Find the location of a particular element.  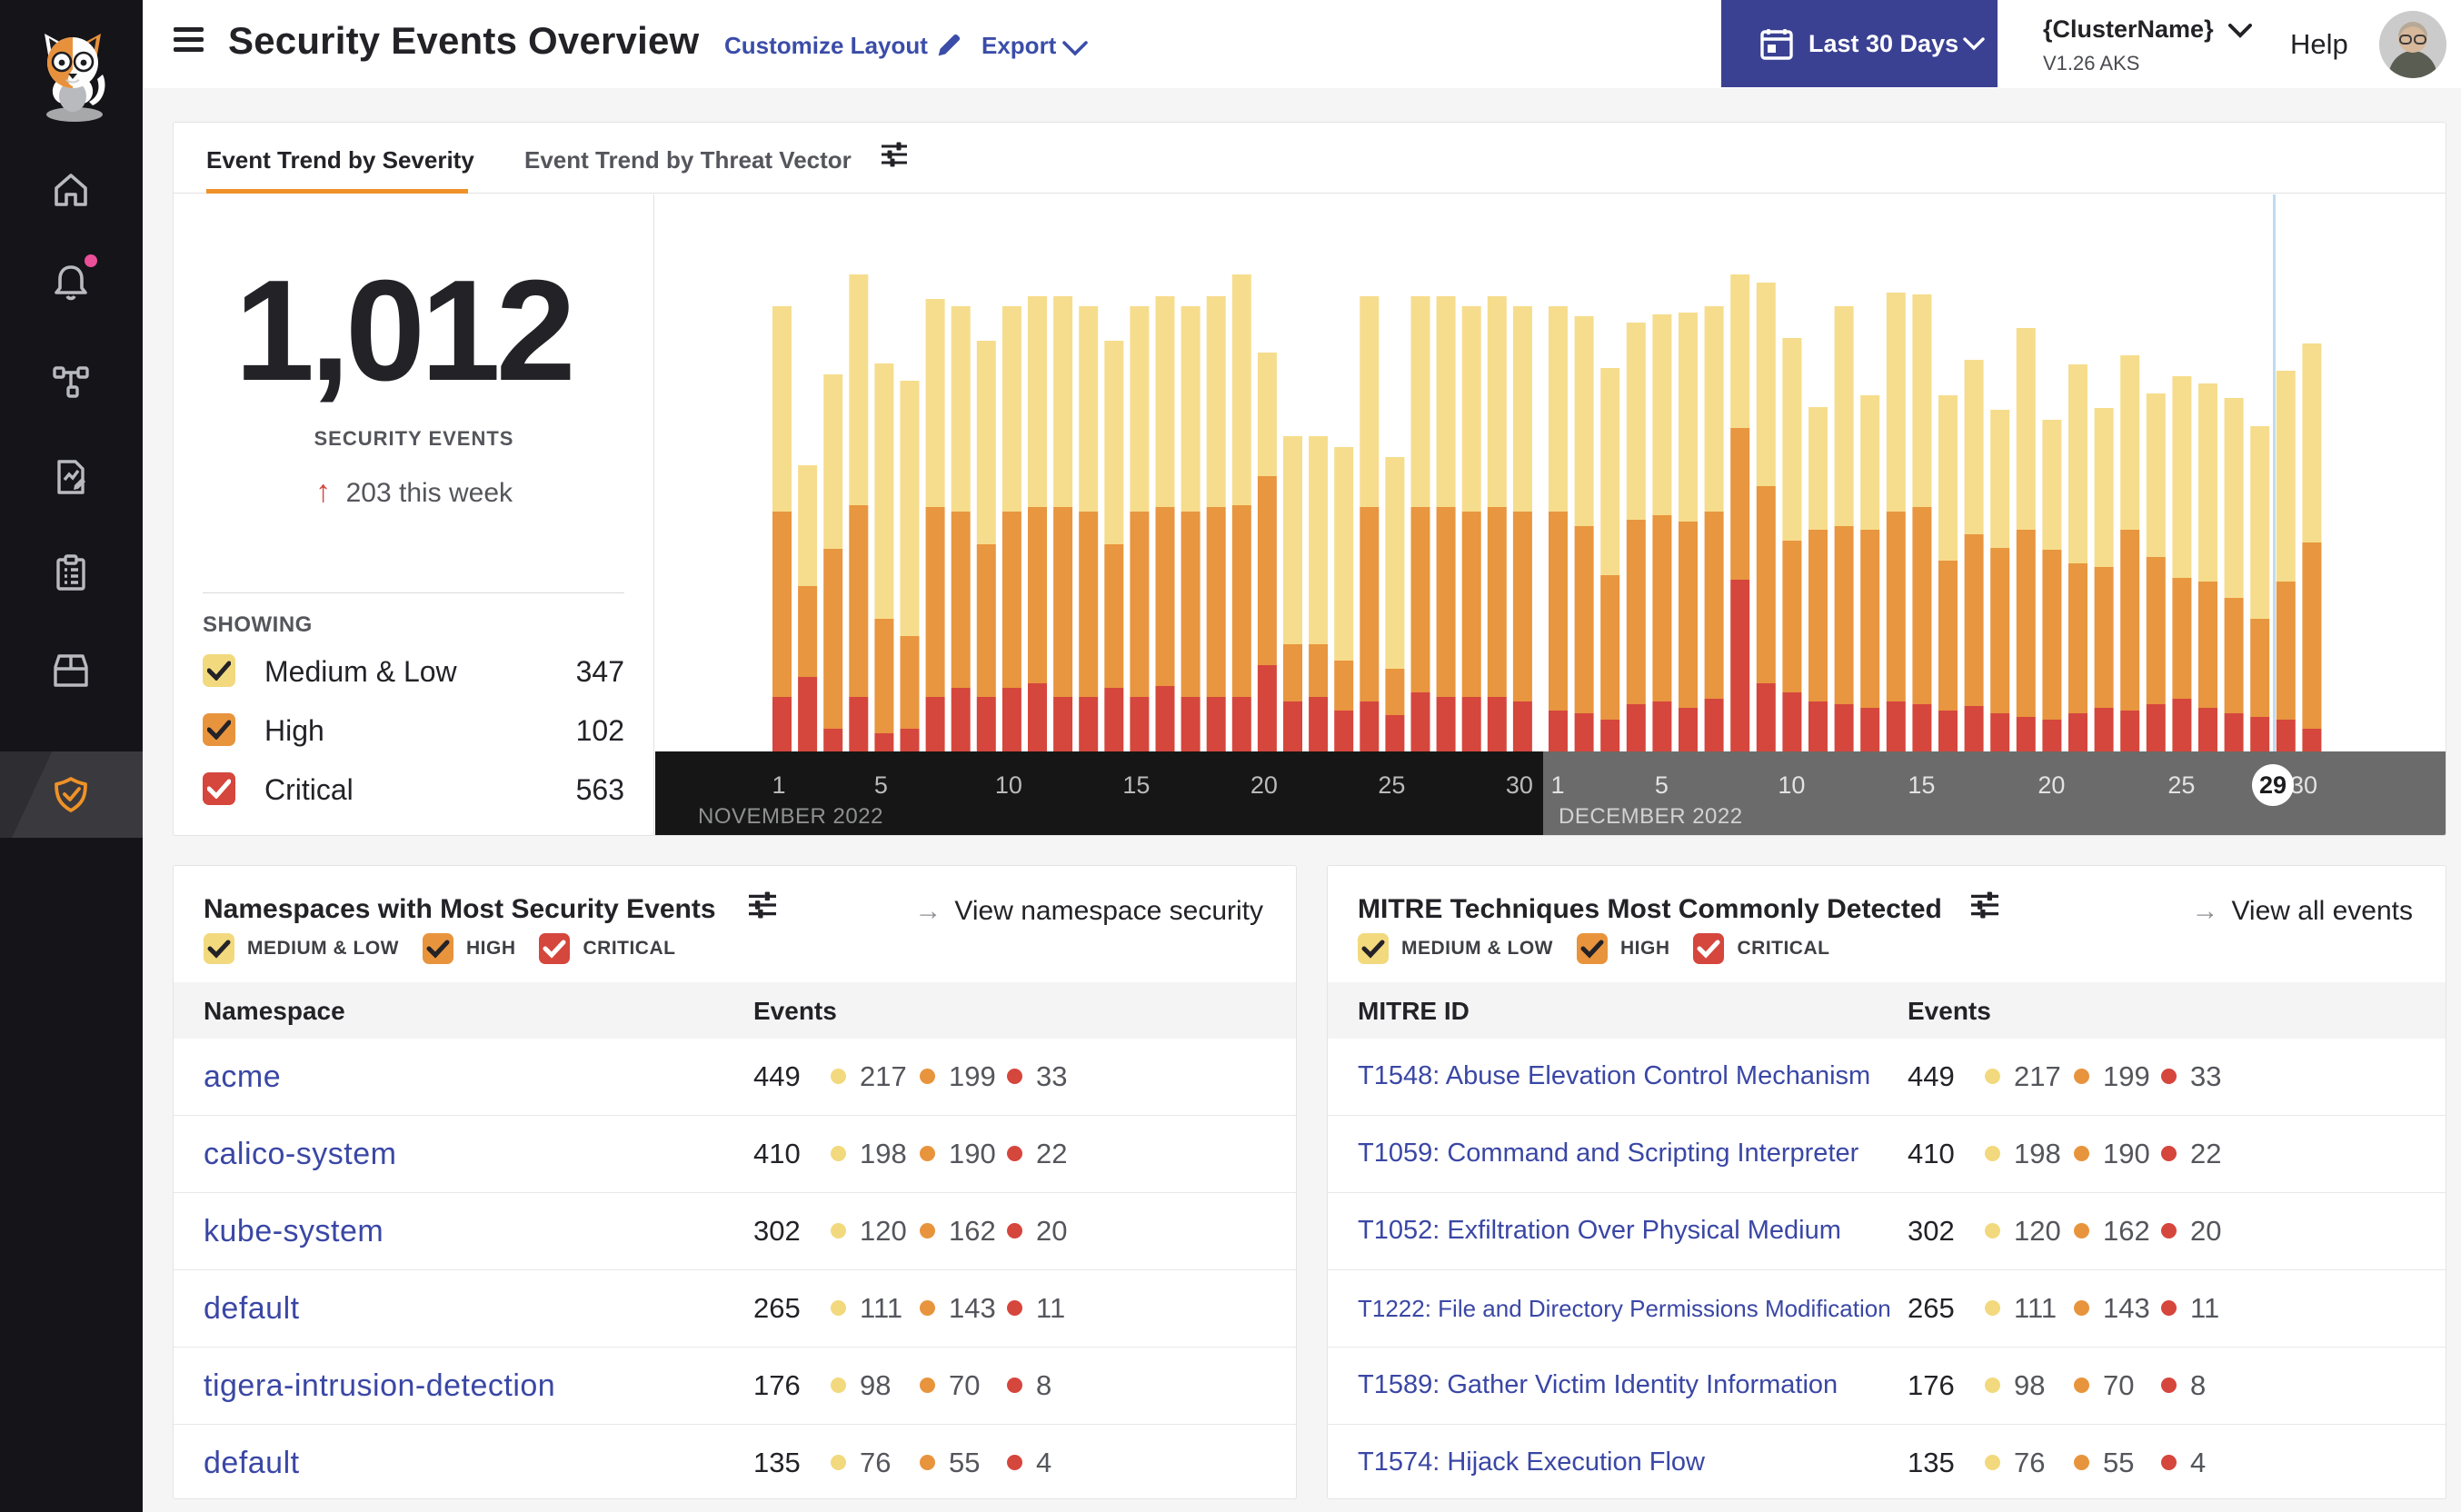

svg-text: 29 is located at coordinates (2273, 785).